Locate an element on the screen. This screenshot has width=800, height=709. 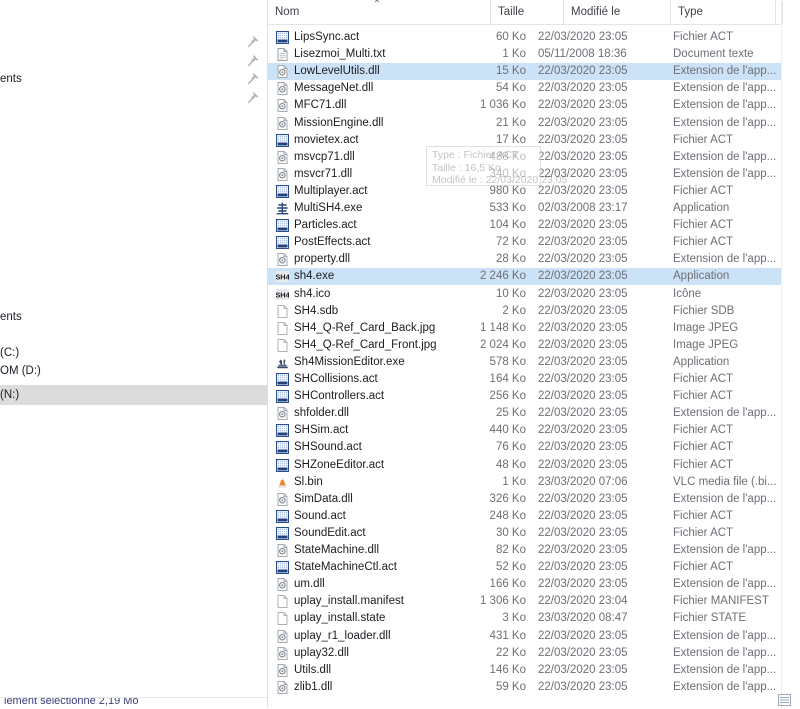
table-row: SH4 sh4.ico 10 Ko 22/03/2020 23:05 Icône is located at coordinates (524, 294).